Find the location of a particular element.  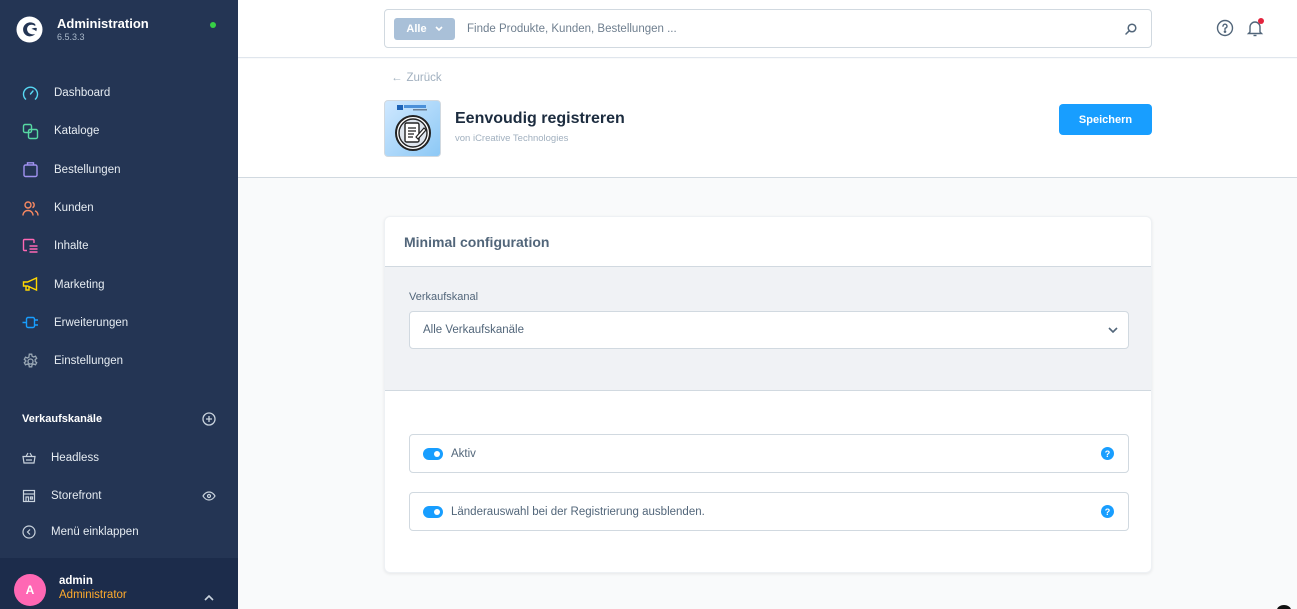

save-button: Speichern is located at coordinates (1105, 119).